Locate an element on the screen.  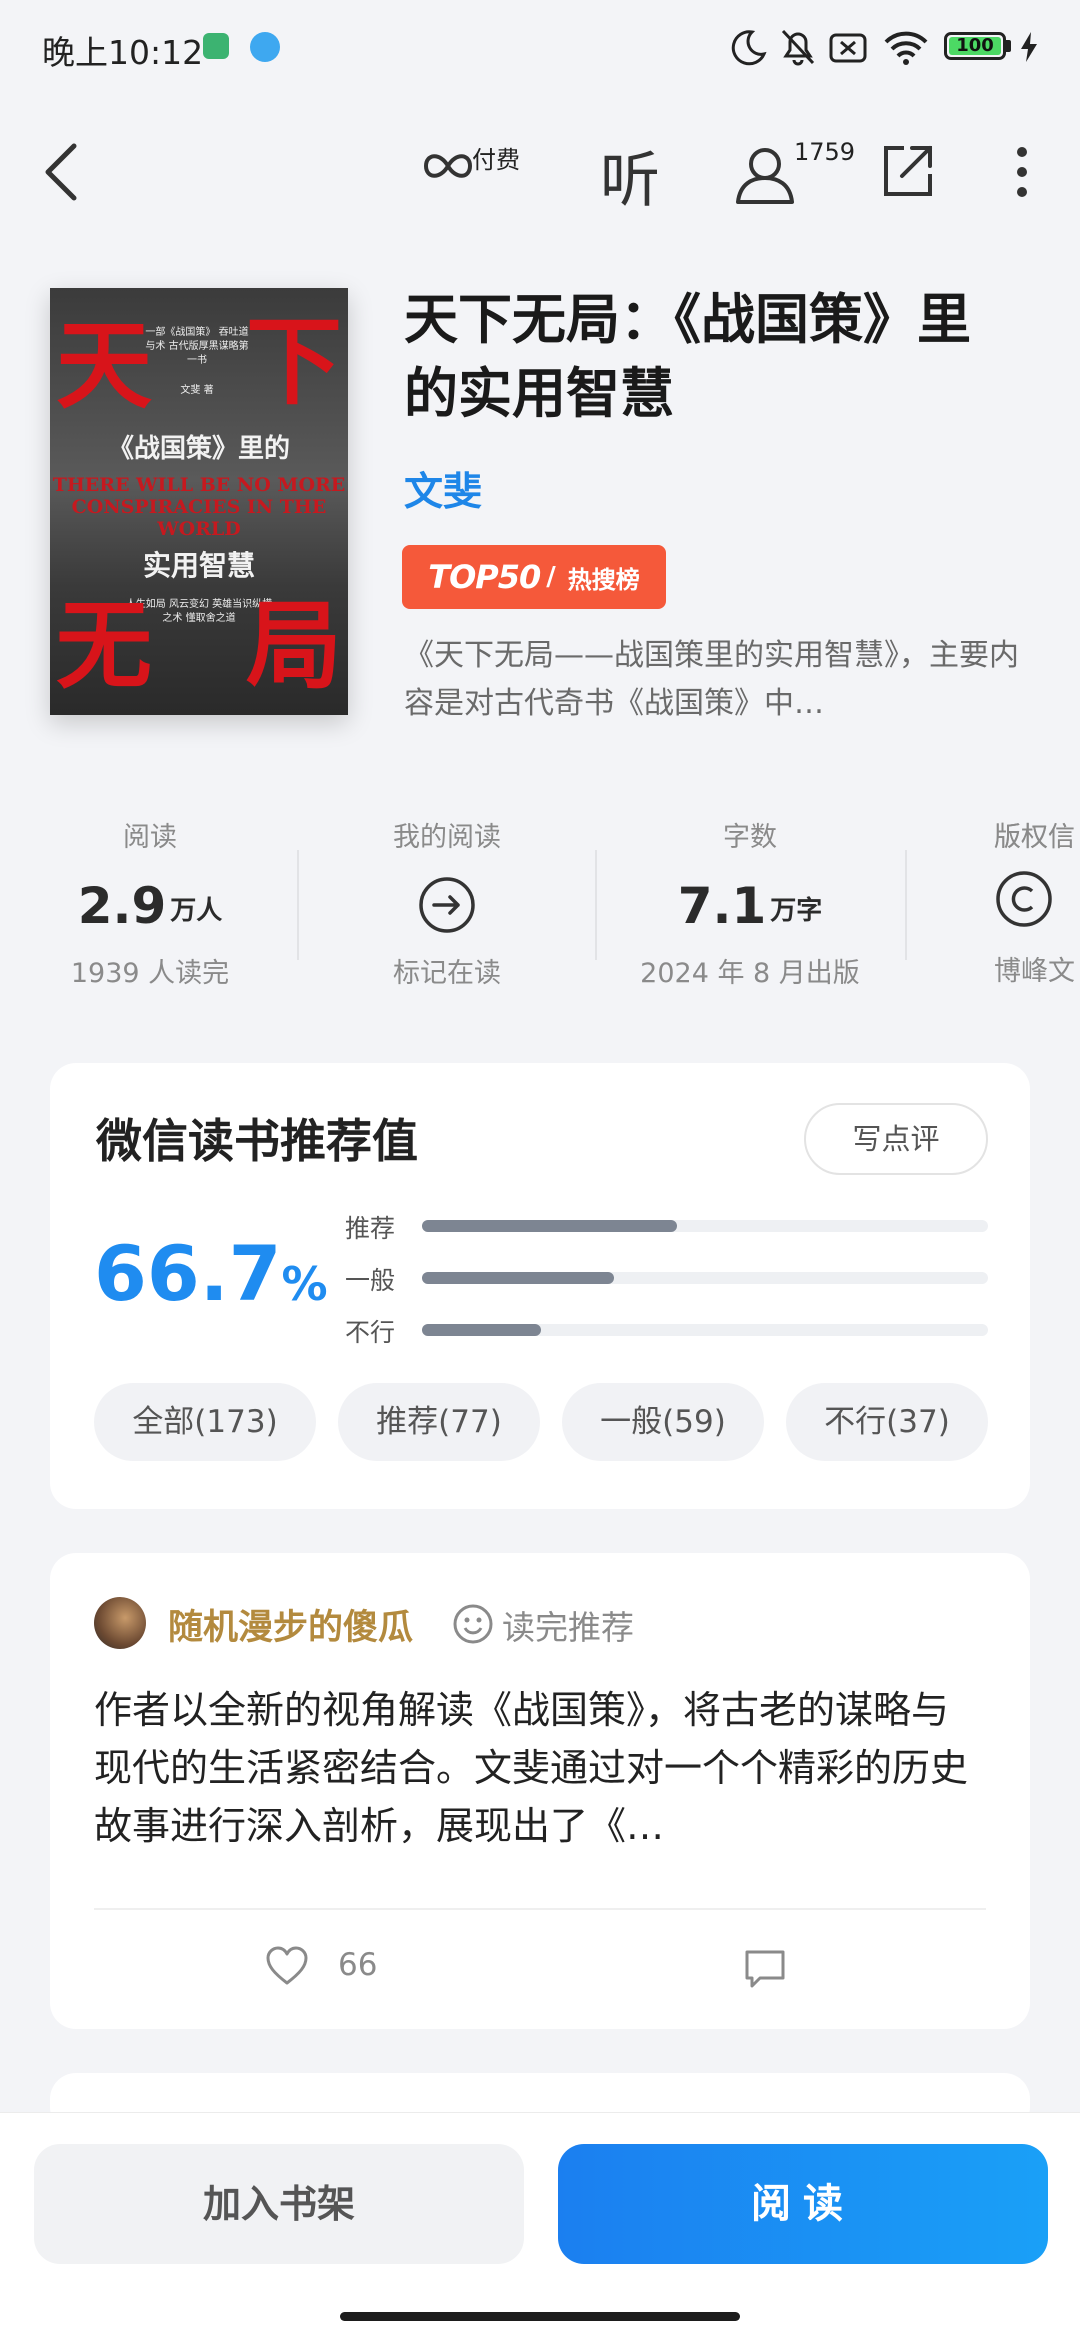
battery-level: 100 is located at coordinates (975, 46).